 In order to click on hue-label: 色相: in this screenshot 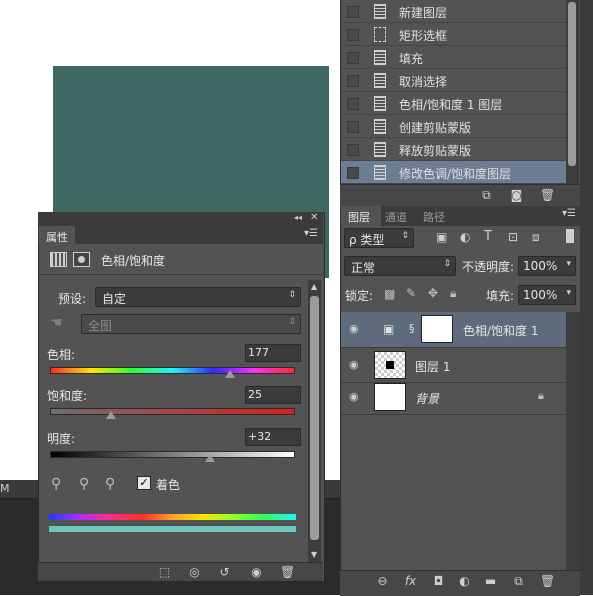, I will do `click(61, 355)`.